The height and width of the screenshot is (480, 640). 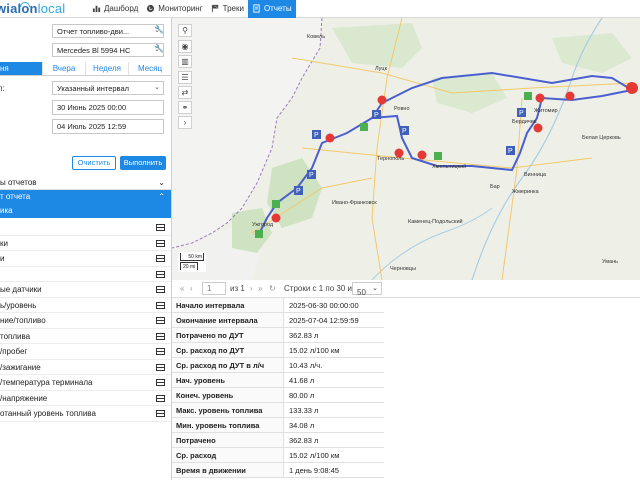 What do you see at coordinates (228, 395) in the screenshot?
I see `stats-key: Конеч. уровень` at bounding box center [228, 395].